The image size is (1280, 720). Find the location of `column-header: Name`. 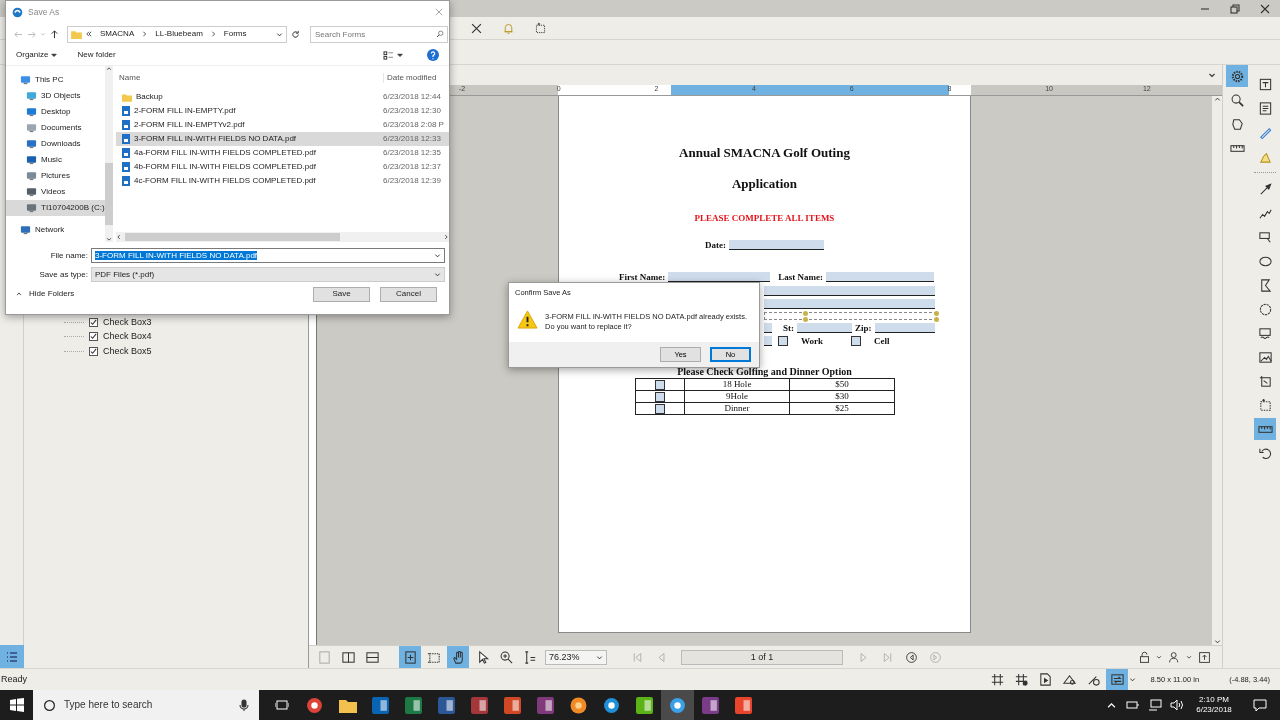

column-header: Name is located at coordinates (249, 78).